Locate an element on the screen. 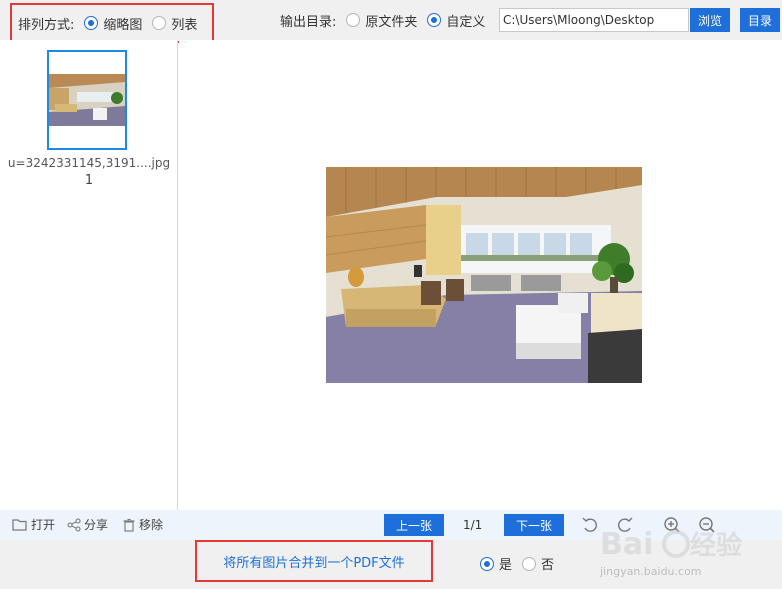 This screenshot has width=782, height=589. merge-pdf-label: 将所有图片合并到一个PDF文件 is located at coordinates (313, 561).